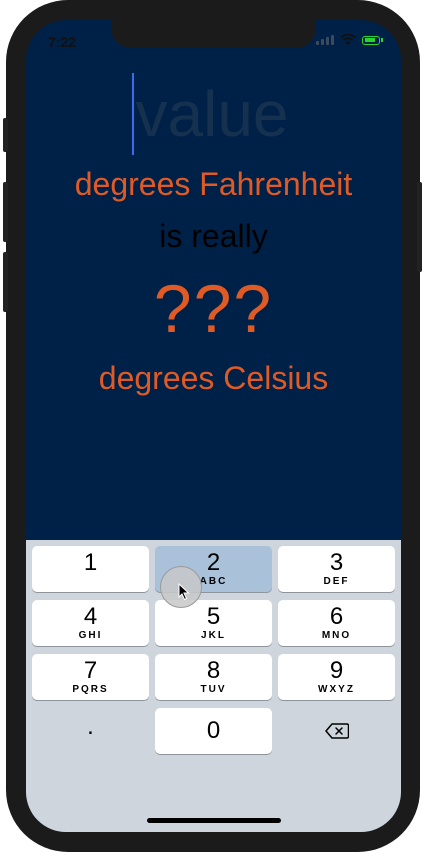 The height and width of the screenshot is (852, 425). I want to click on key-letters: JKL, so click(213, 635).